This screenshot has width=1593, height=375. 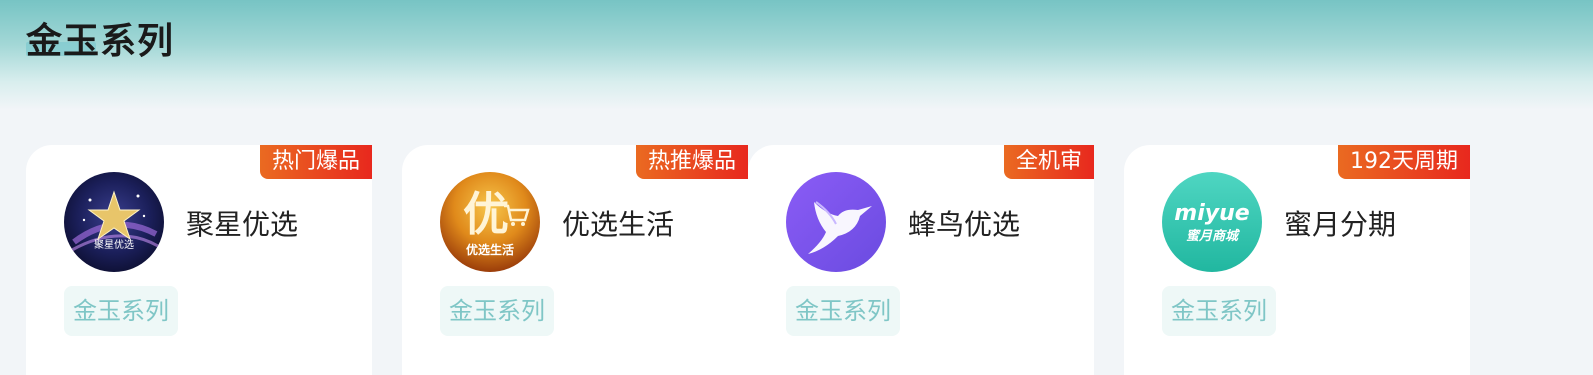 What do you see at coordinates (836, 222) in the screenshot?
I see `hummingbird-logo-icon` at bounding box center [836, 222].